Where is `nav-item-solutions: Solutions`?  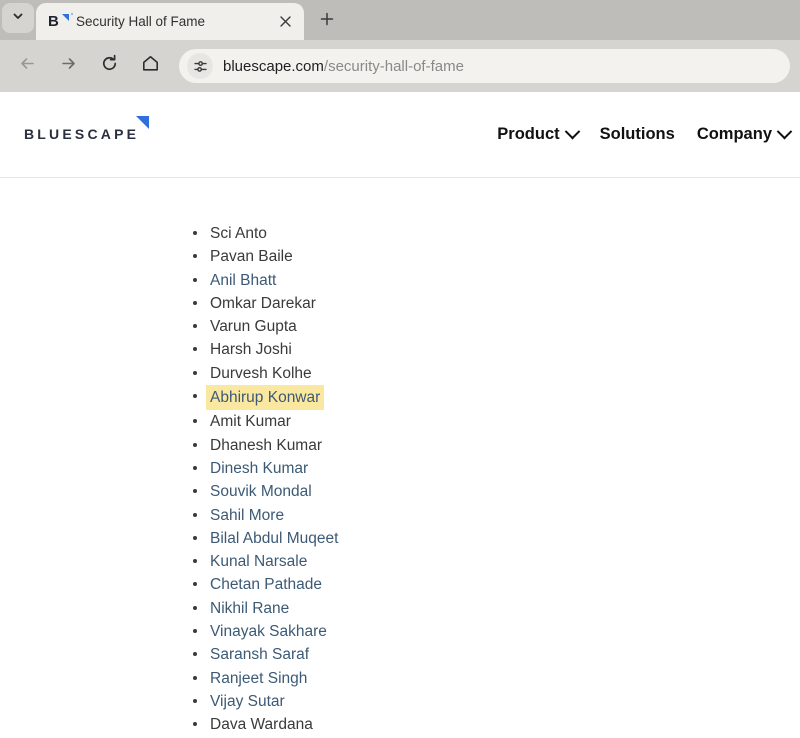 nav-item-solutions: Solutions is located at coordinates (637, 134).